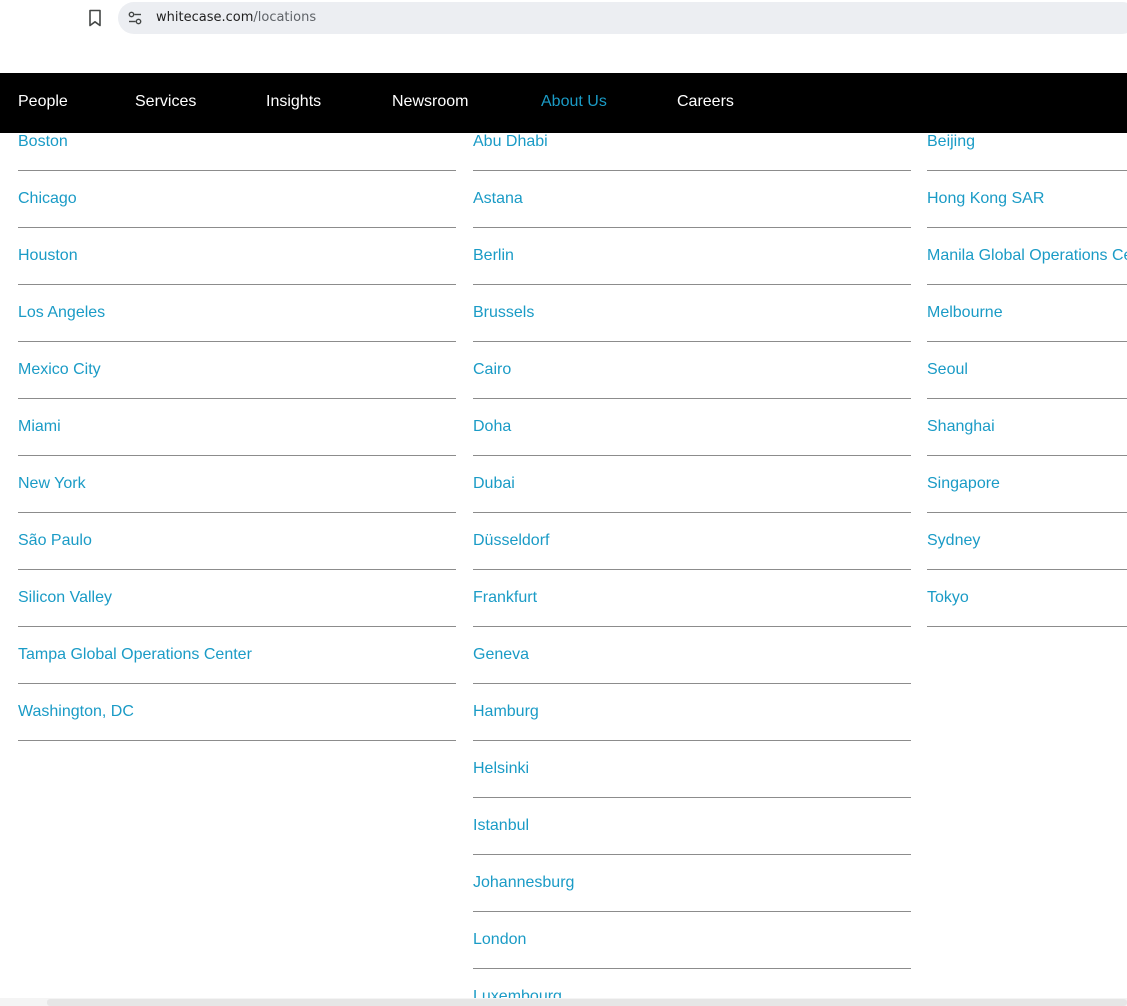  Describe the element at coordinates (692, 598) in the screenshot. I see `location-item: Frankfurt` at that location.